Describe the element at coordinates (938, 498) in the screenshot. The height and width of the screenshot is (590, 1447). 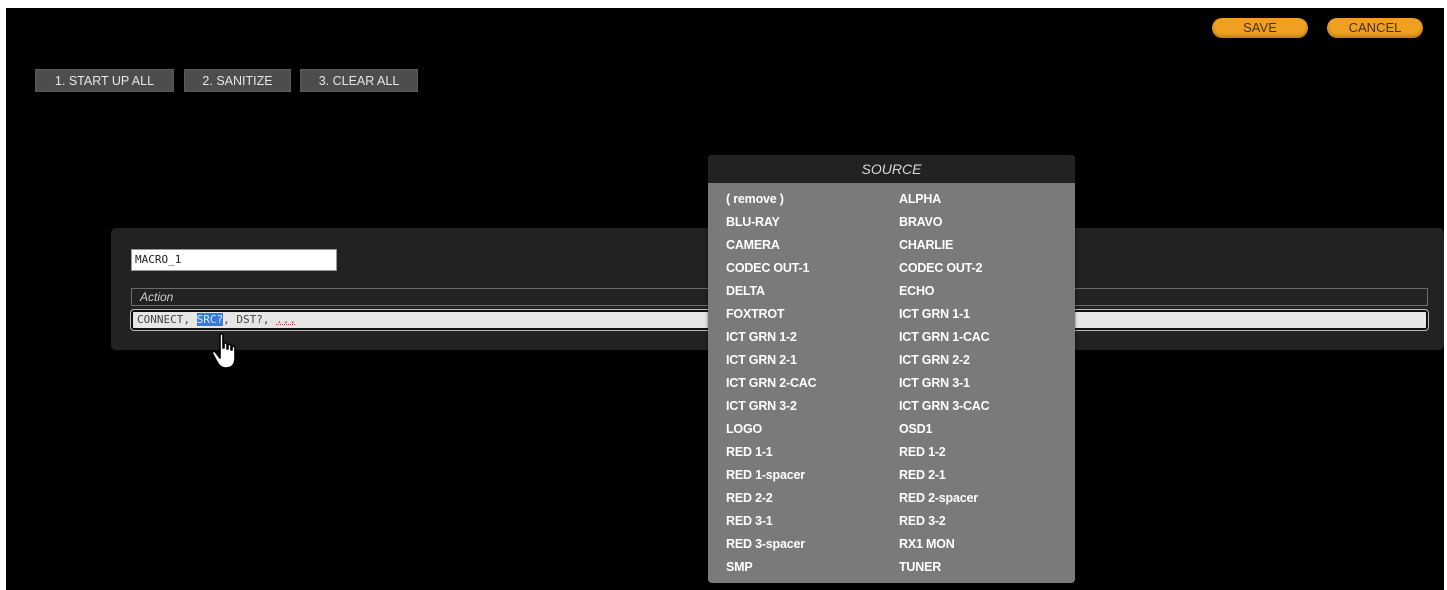
I see `source-option: RED 2-spacer` at that location.